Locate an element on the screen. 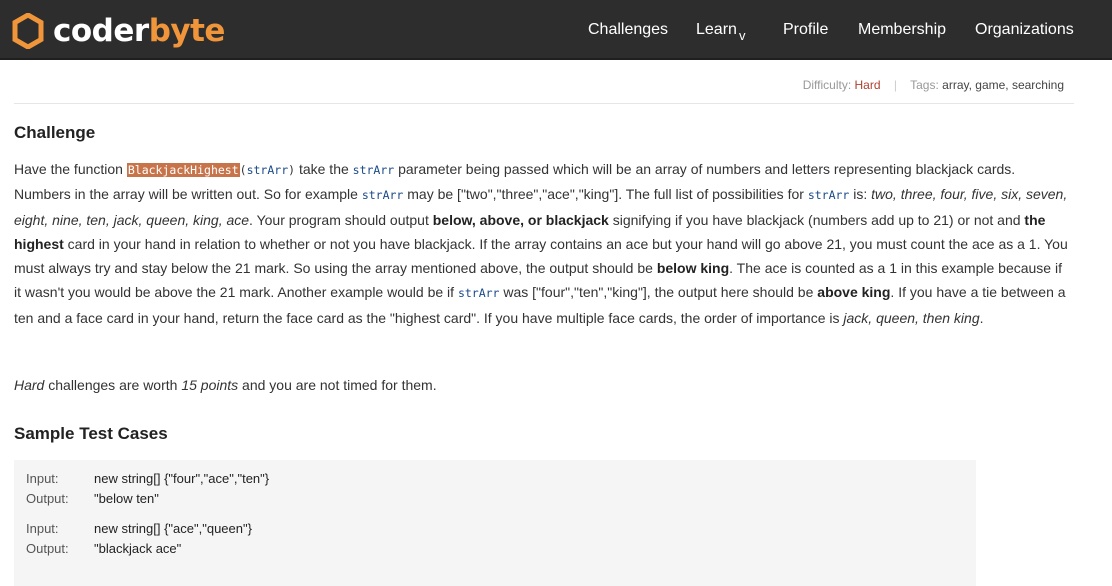 The image size is (1112, 586). code-paren: ( is located at coordinates (243, 170).